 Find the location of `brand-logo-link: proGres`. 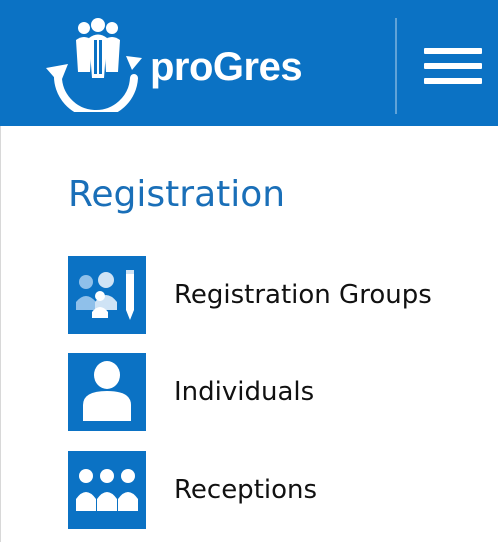

brand-logo-link: proGres is located at coordinates (203, 64).